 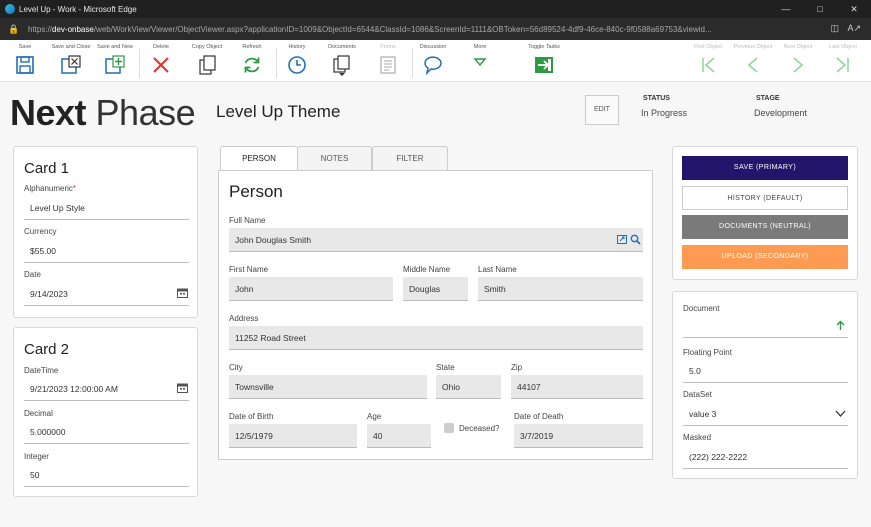 I want to click on dob-label: Date of Birth, so click(x=251, y=416).